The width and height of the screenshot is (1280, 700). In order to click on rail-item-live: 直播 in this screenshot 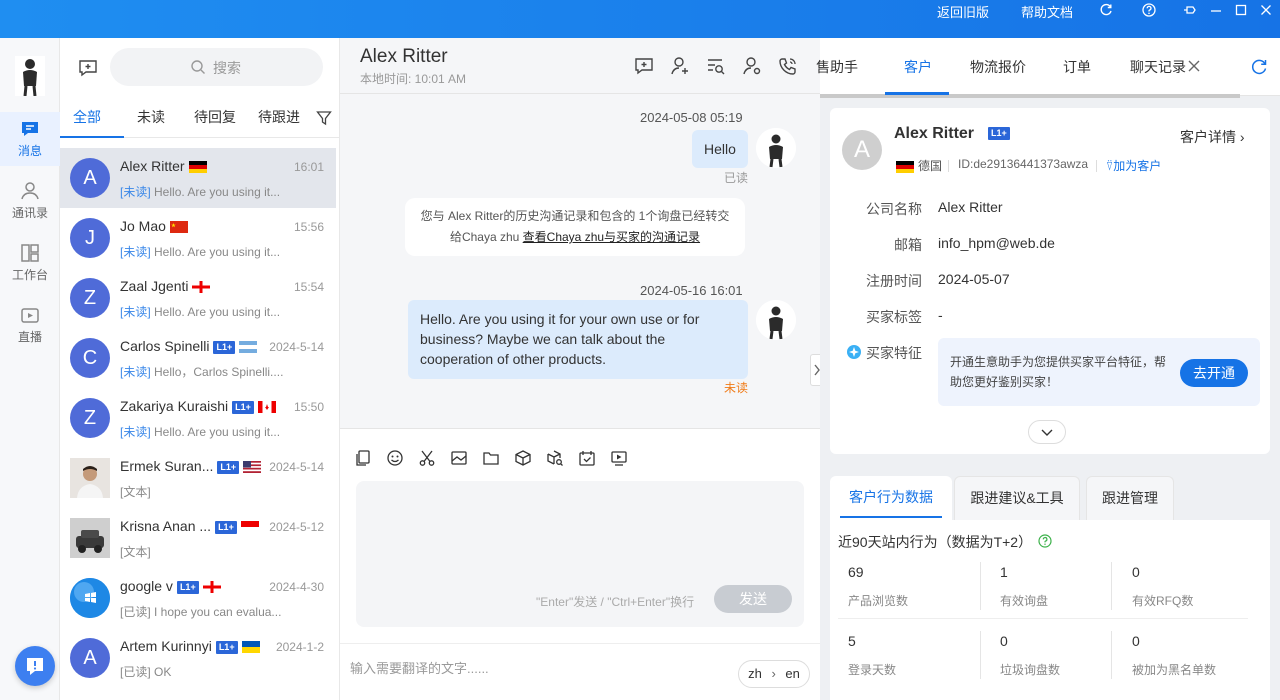, I will do `click(30, 325)`.